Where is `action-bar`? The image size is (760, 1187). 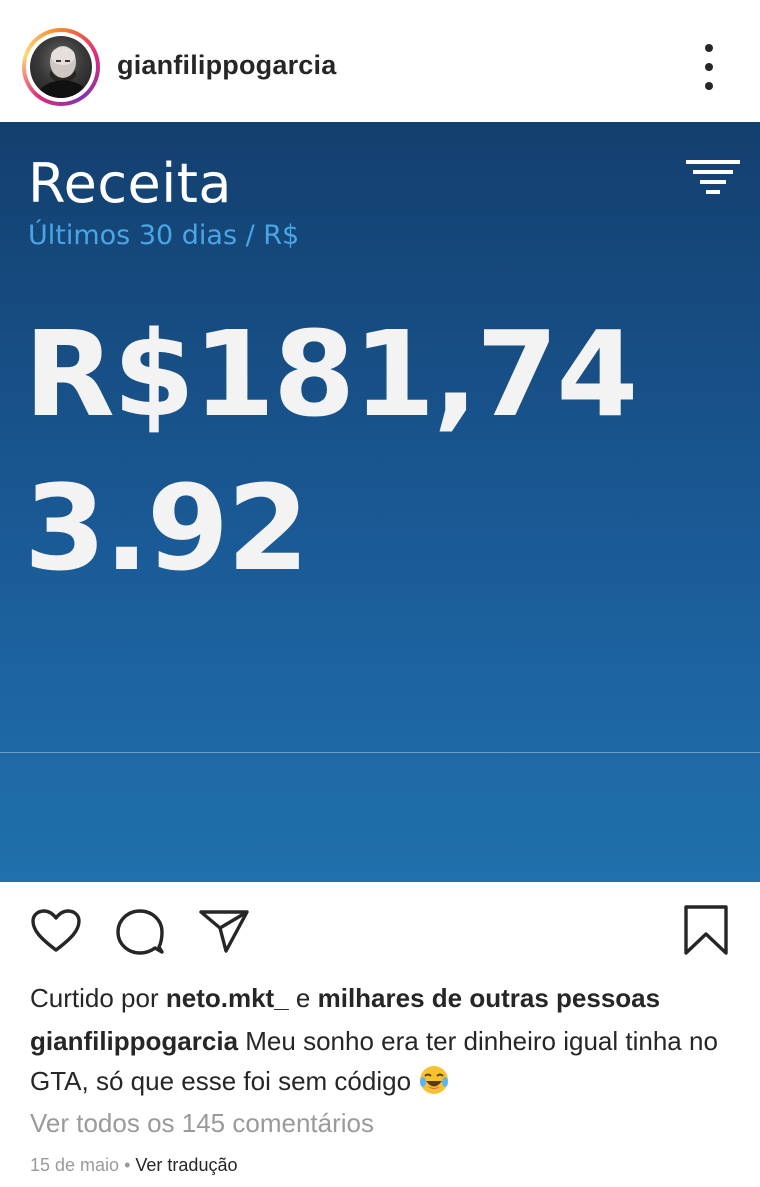 action-bar is located at coordinates (380, 930).